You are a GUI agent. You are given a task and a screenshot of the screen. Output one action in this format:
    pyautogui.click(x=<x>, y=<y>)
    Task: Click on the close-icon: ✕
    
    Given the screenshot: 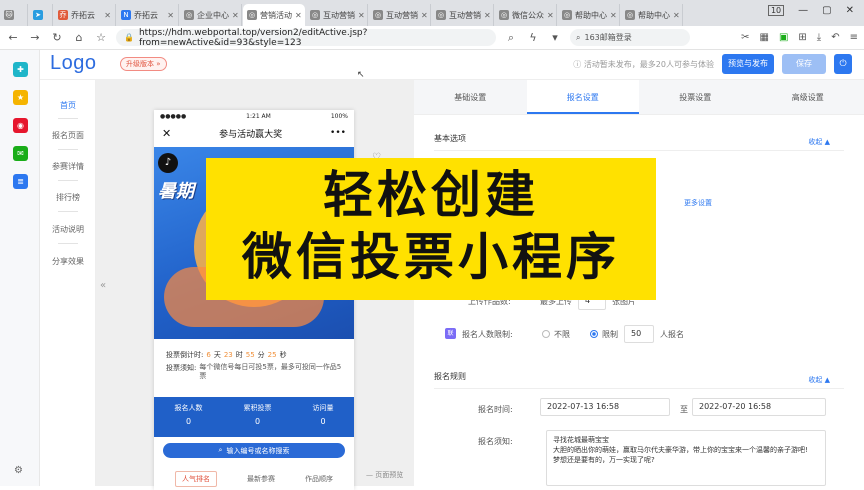 What is the action you would take?
    pyautogui.click(x=166, y=133)
    